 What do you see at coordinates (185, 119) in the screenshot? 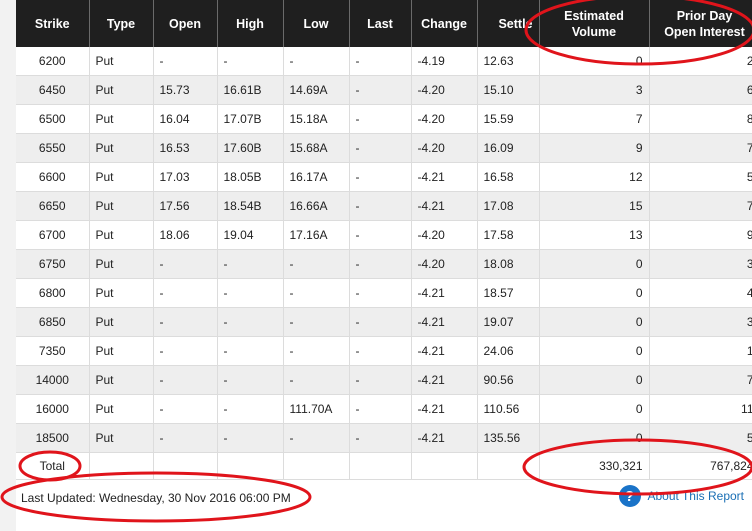
I see `open-cell: 16.04` at bounding box center [185, 119].